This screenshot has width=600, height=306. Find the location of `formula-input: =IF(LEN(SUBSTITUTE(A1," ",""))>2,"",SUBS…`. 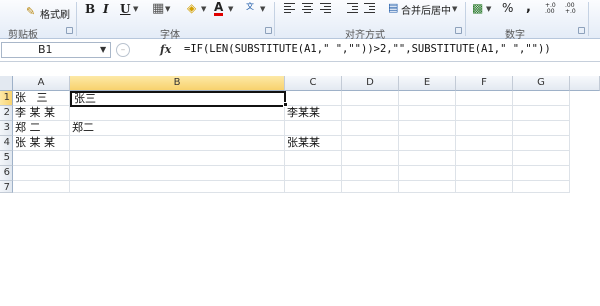

formula-input: =IF(LEN(SUBSTITUTE(A1," ",""))>2,"",SUBS… is located at coordinates (367, 49).